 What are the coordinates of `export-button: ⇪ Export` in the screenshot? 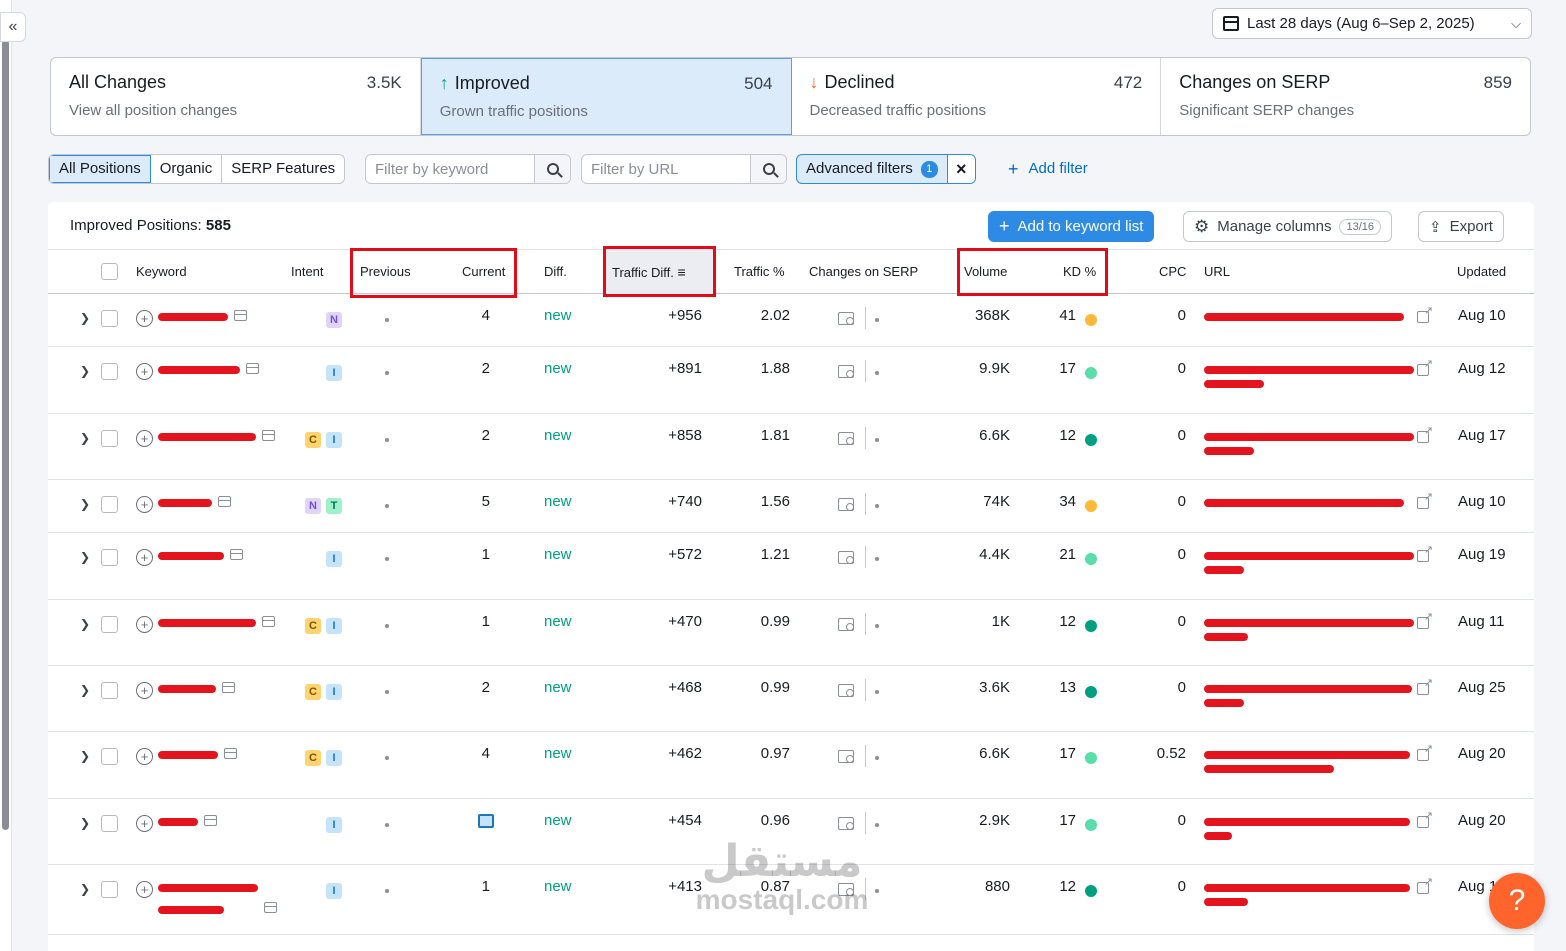 It's located at (1461, 226).